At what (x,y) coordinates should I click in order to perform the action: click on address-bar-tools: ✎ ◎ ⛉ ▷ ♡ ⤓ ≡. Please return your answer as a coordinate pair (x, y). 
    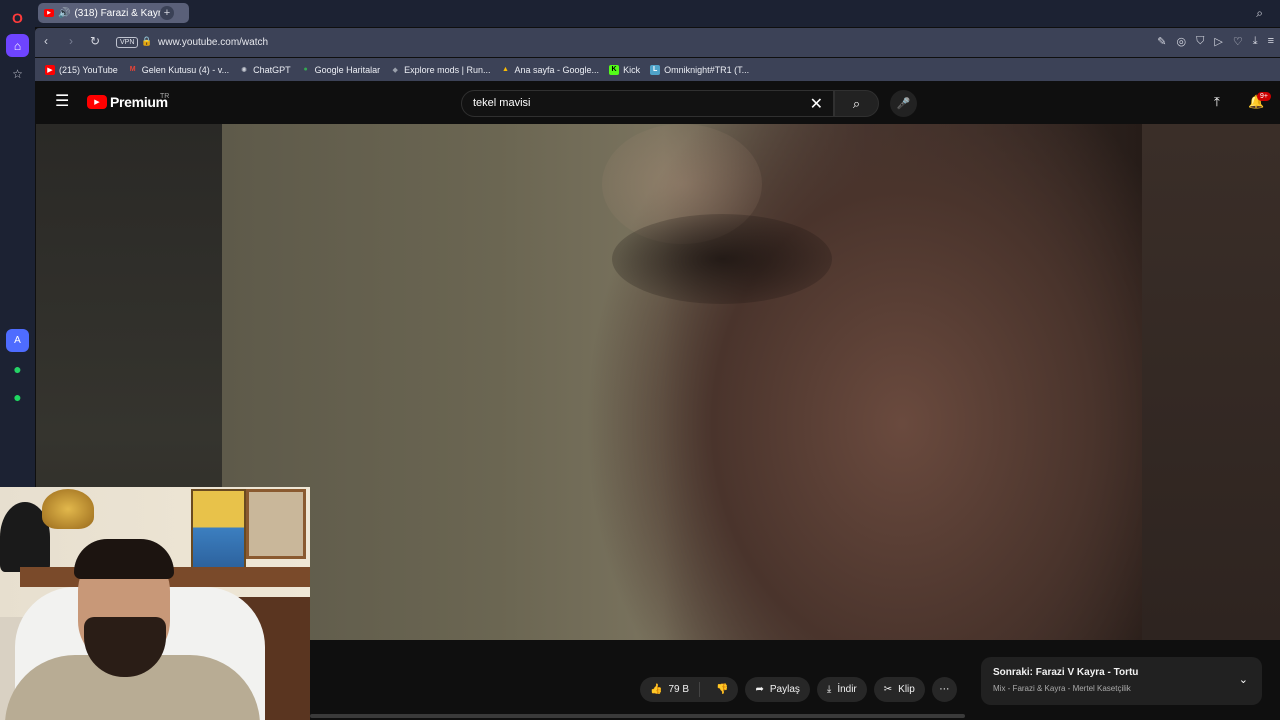
    Looking at the image, I should click on (1215, 41).